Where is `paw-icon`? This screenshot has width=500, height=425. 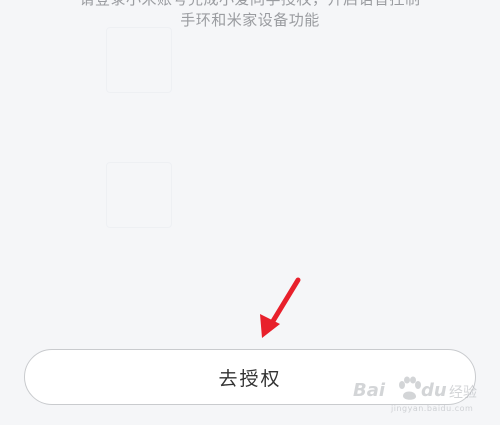 paw-icon is located at coordinates (410, 388).